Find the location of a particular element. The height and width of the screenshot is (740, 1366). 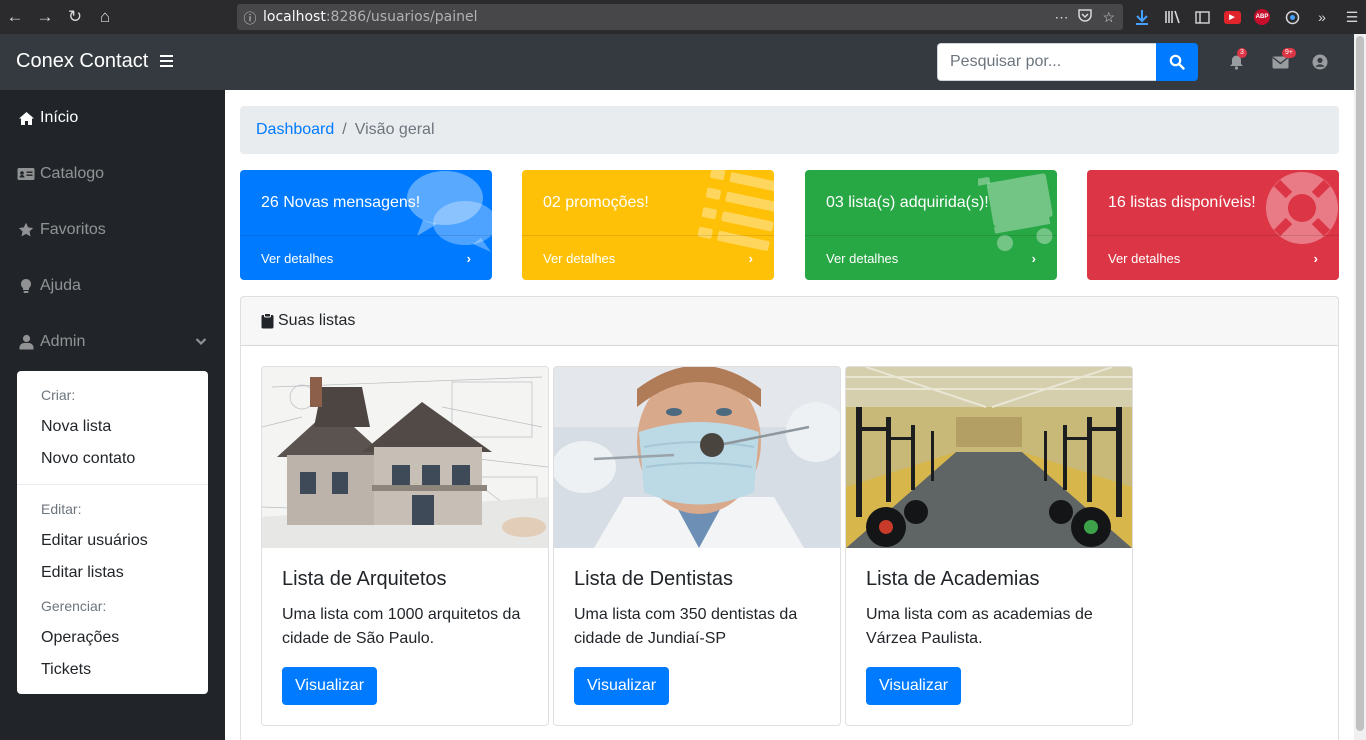

breadcrumb: Dashboard / Visão geral is located at coordinates (789, 130).